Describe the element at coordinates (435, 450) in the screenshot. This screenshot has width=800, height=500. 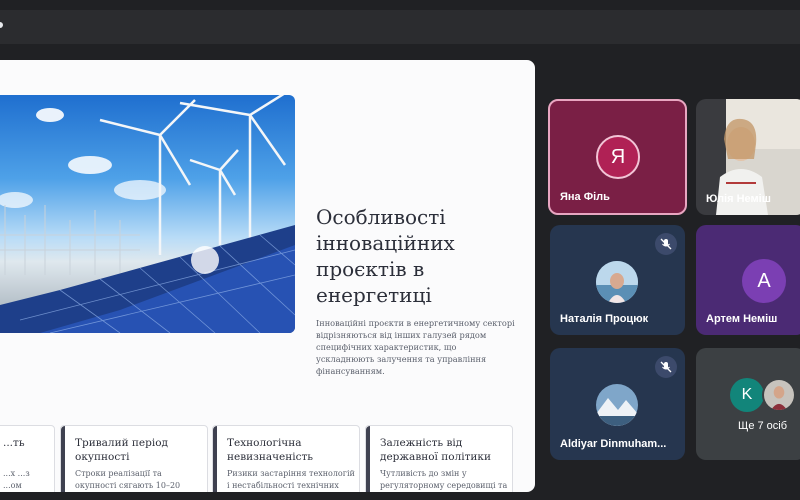
I see `card-title: Залежність від державної політики` at that location.